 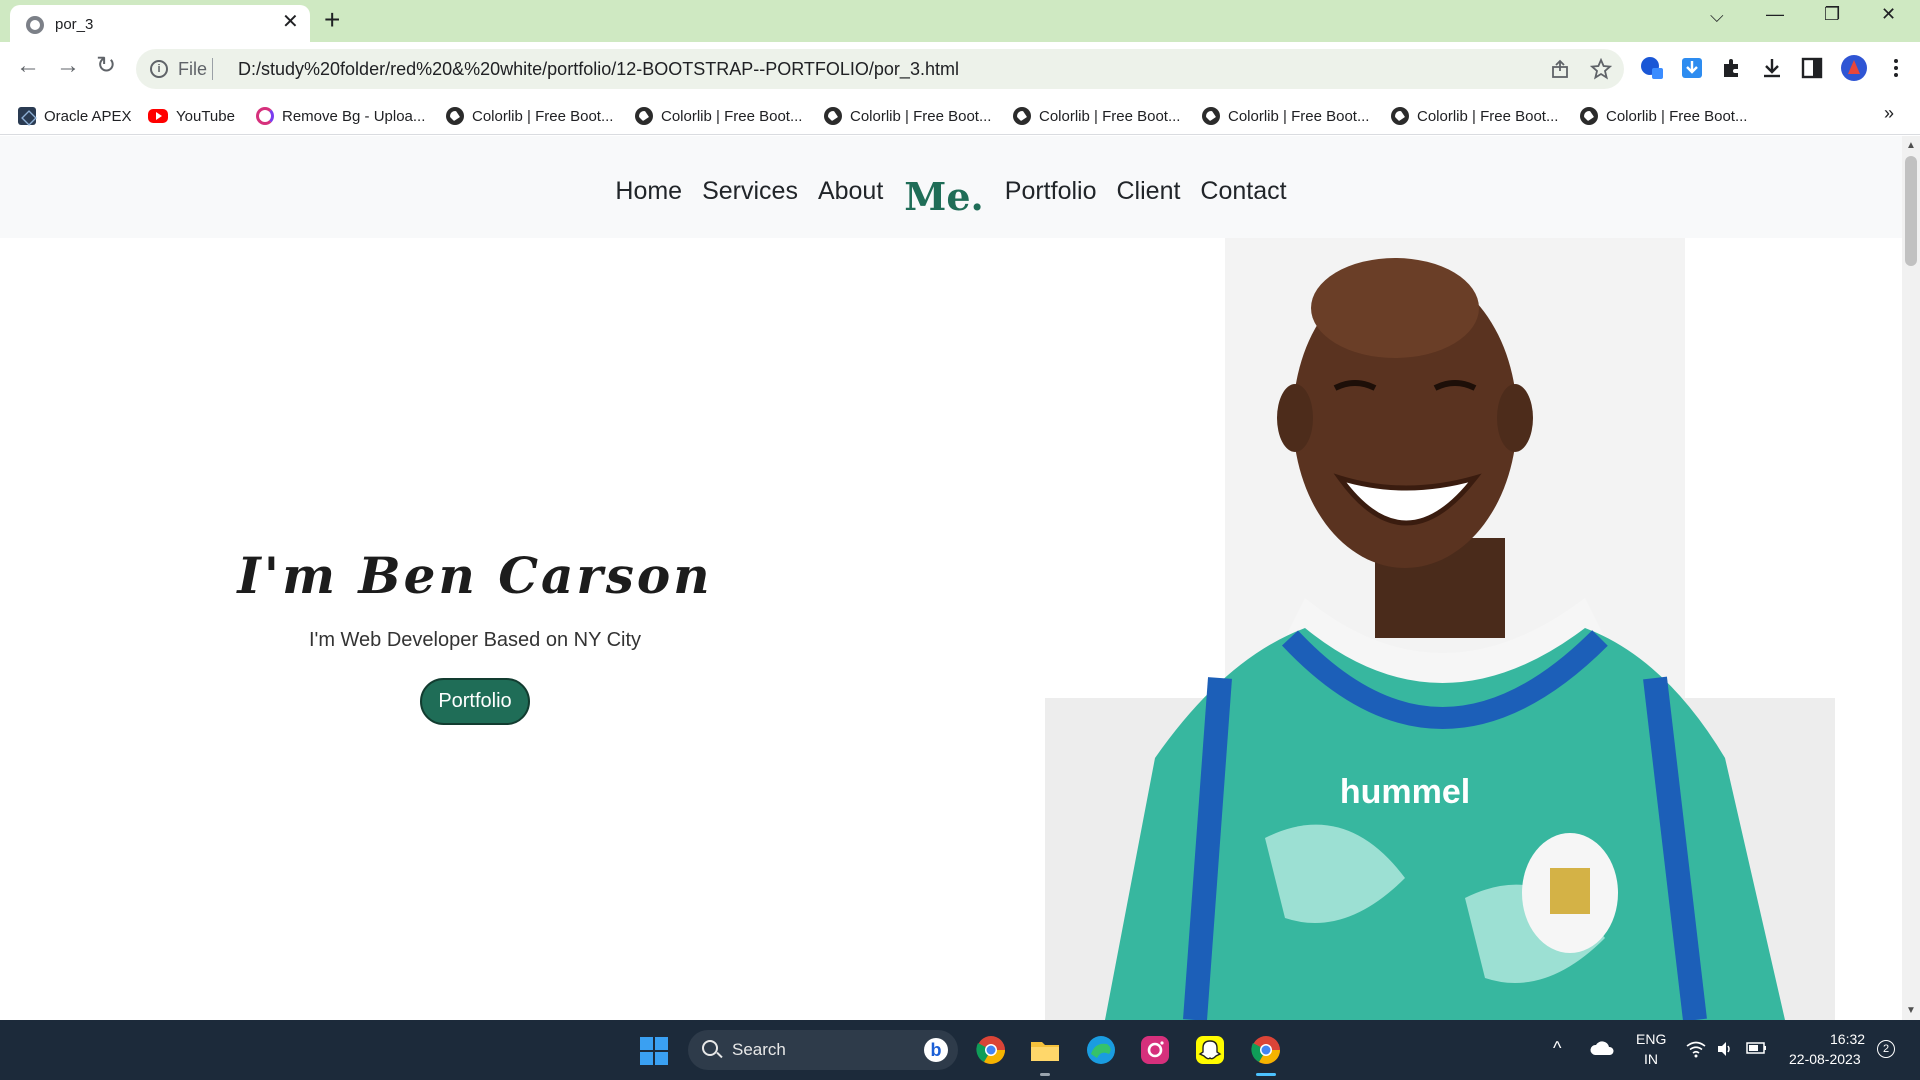 What do you see at coordinates (1602, 1048) in the screenshot?
I see `onedrive-icon` at bounding box center [1602, 1048].